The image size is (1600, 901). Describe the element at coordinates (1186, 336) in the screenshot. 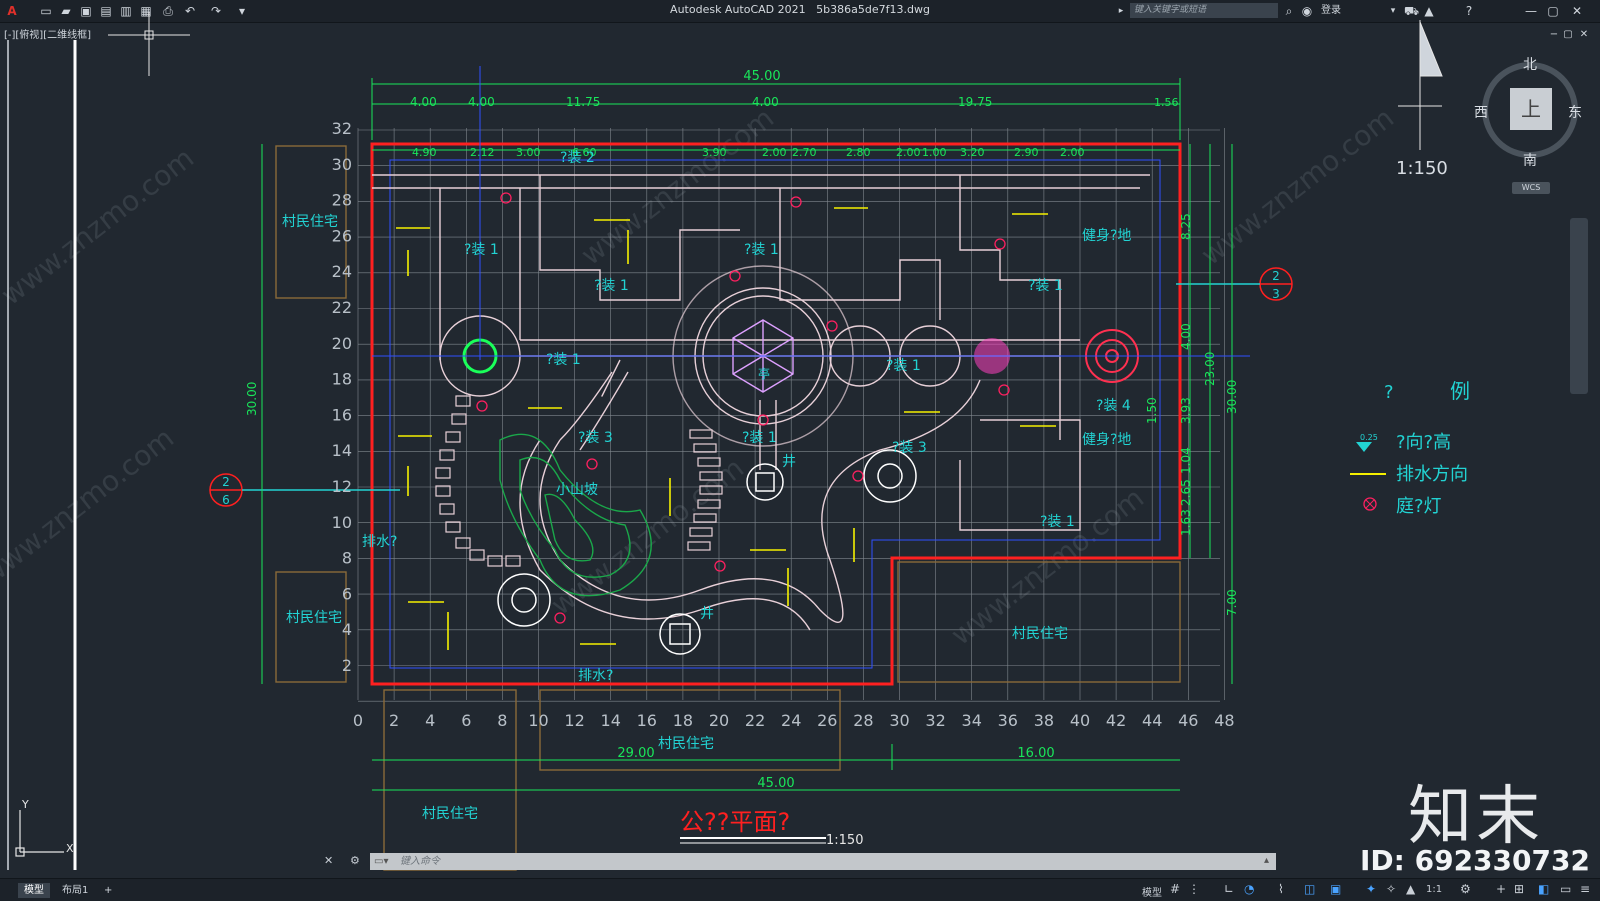

I see `dim-right-value: 4.00` at that location.